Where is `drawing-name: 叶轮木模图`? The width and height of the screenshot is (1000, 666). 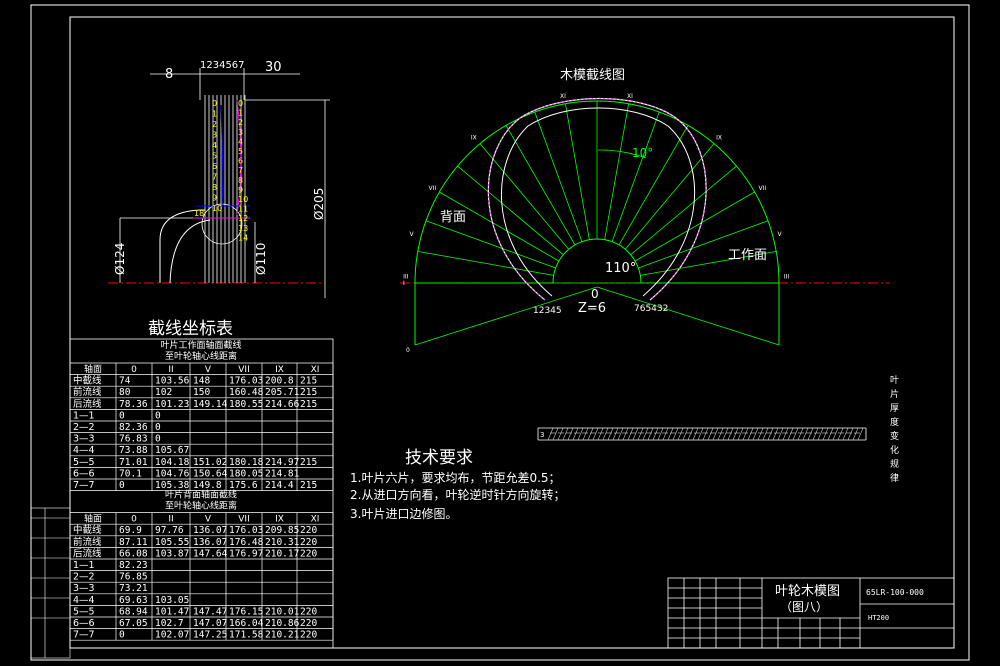
drawing-name: 叶轮木模图 is located at coordinates (807, 591).